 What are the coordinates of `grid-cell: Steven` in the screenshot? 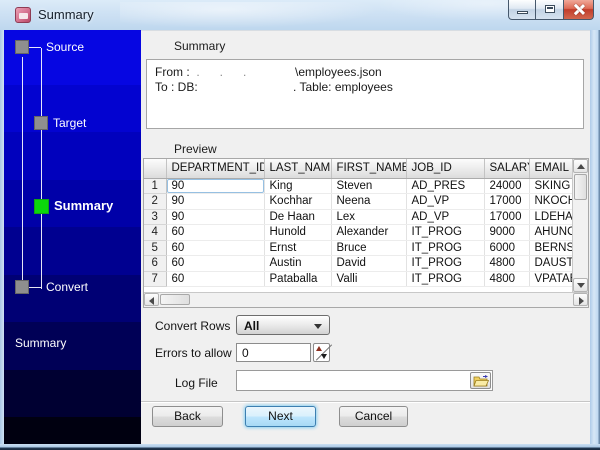 It's located at (369, 186).